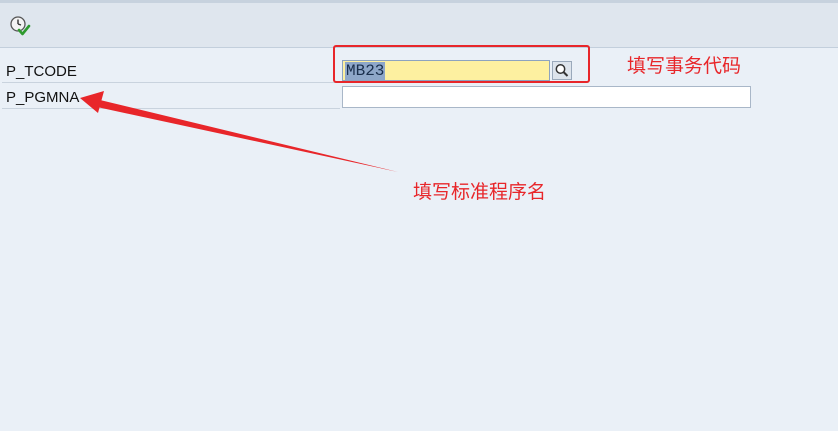 The image size is (838, 431). What do you see at coordinates (171, 96) in the screenshot?
I see `selection-row-pgmna: P_PGMNA` at bounding box center [171, 96].